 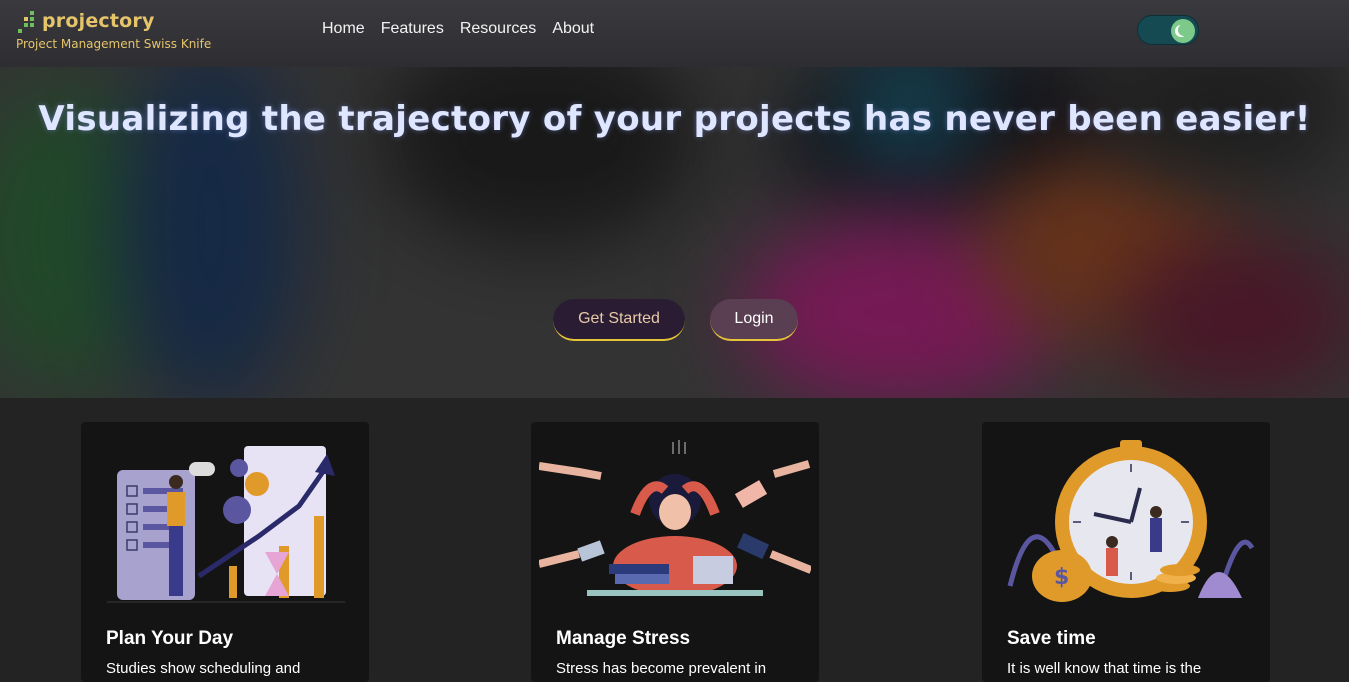 I want to click on nav-about: About, so click(x=573, y=29).